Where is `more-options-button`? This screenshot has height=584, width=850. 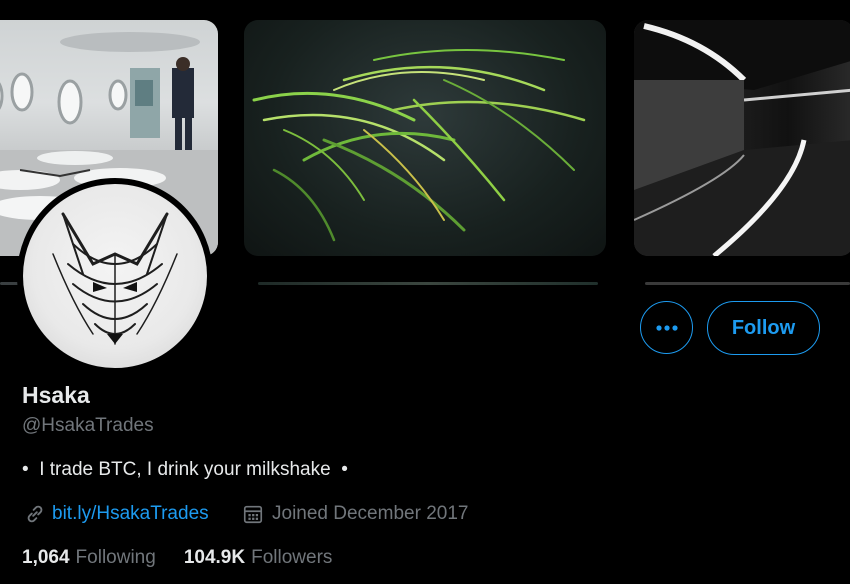 more-options-button is located at coordinates (666, 327).